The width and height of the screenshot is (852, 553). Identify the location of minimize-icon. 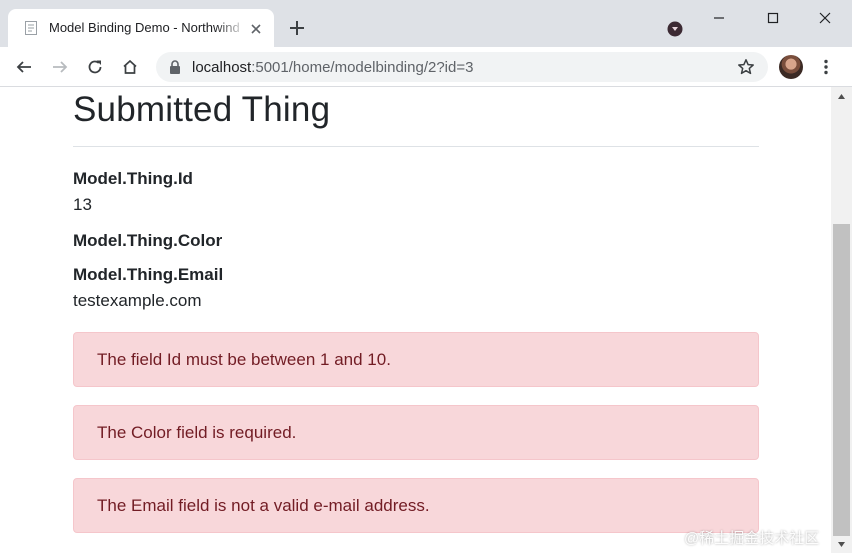
(719, 18).